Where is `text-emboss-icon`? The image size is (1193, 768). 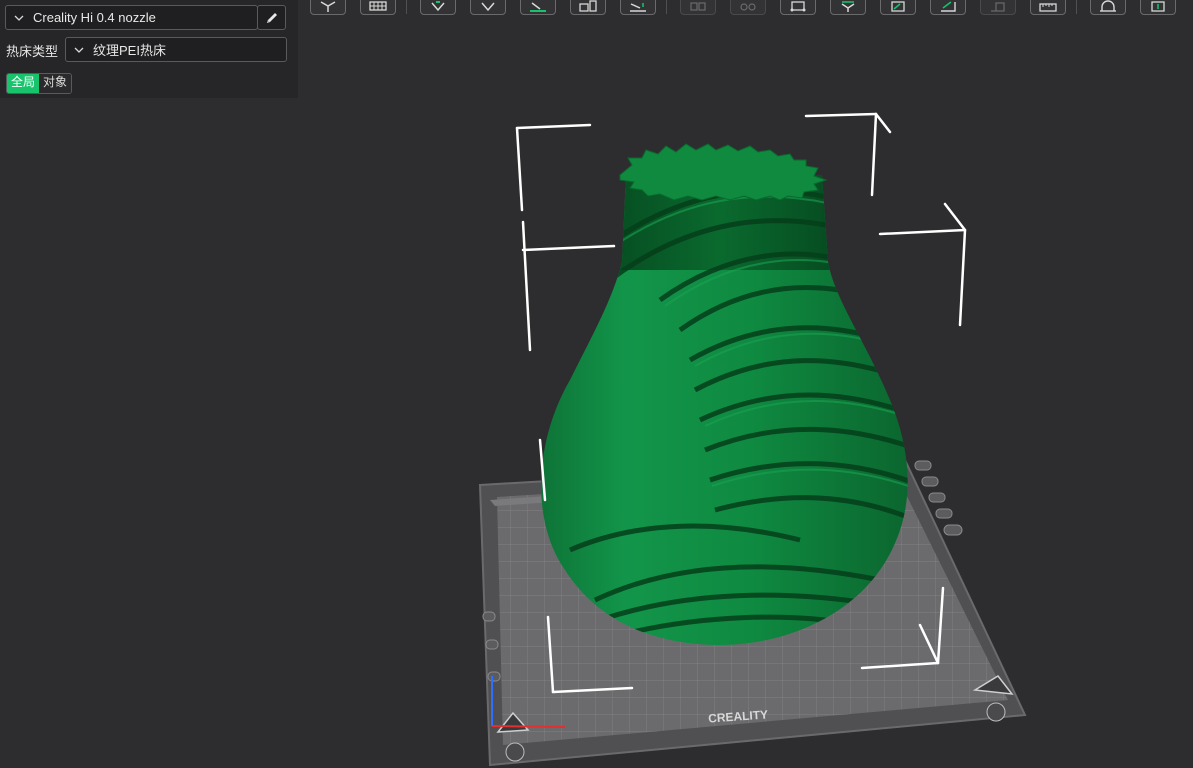 text-emboss-icon is located at coordinates (1158, 6).